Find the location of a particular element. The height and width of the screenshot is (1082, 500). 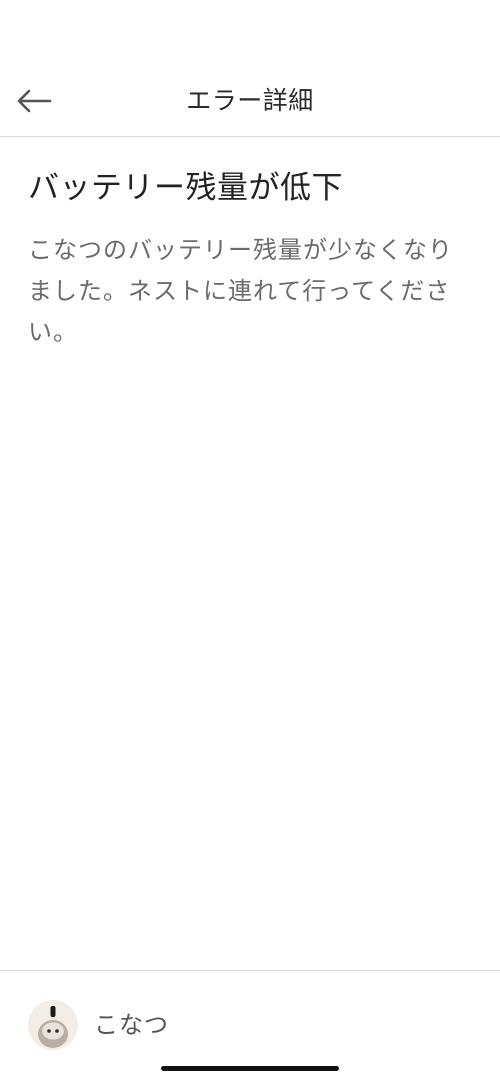

app-header: エラー詳細 is located at coordinates (250, 100).